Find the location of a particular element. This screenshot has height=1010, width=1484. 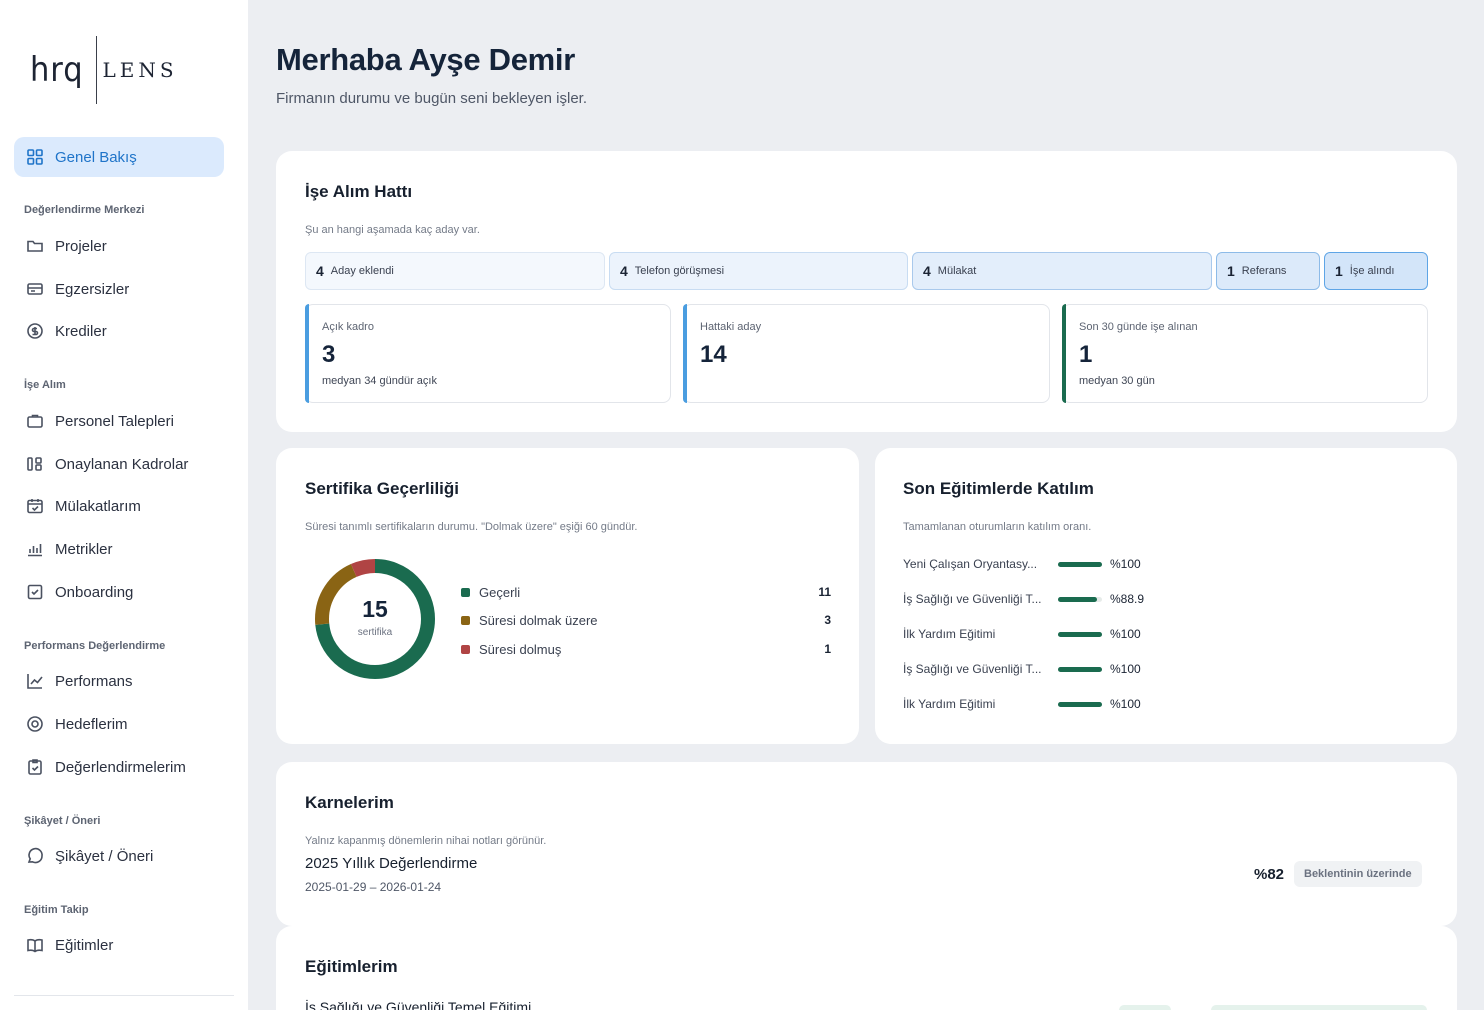

training-participation-row: Yeni Çalışan Oryantasy... %100 is located at coordinates (1053, 564).